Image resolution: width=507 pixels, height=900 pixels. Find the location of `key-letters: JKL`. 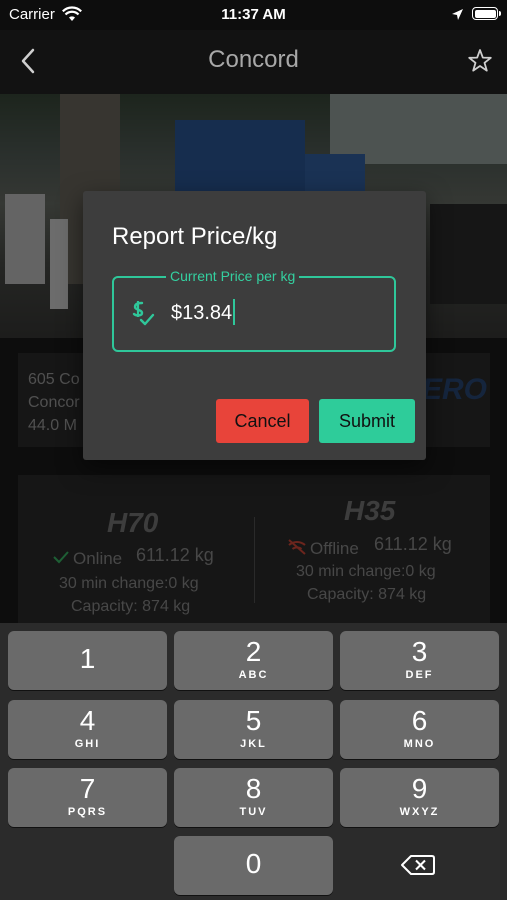

key-letters: JKL is located at coordinates (253, 744).